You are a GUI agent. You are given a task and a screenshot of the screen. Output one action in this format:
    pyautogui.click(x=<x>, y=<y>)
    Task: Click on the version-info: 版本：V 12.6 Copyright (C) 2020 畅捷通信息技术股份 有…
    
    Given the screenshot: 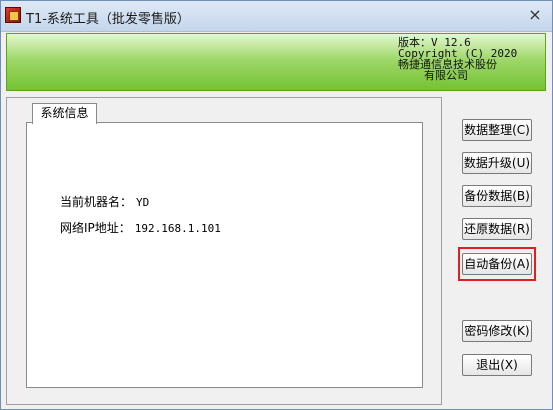 What is the action you would take?
    pyautogui.click(x=457, y=59)
    